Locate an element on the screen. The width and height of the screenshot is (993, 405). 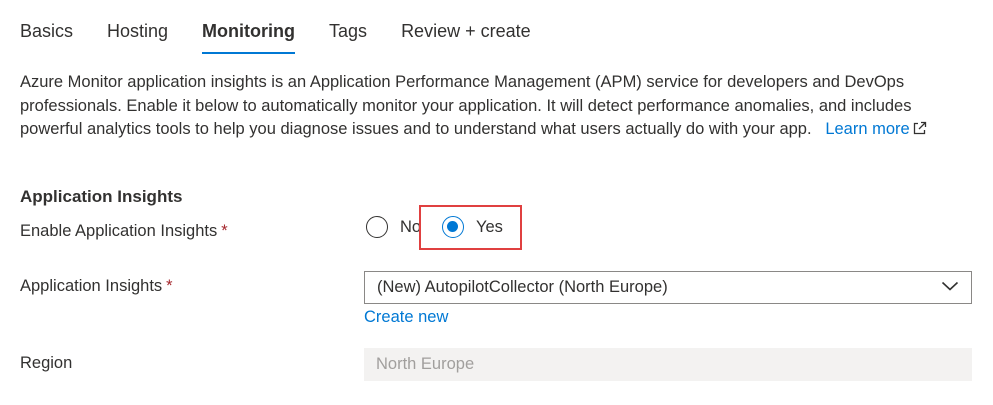
enable-insights-label: Enable Application Insights * is located at coordinates (124, 231).